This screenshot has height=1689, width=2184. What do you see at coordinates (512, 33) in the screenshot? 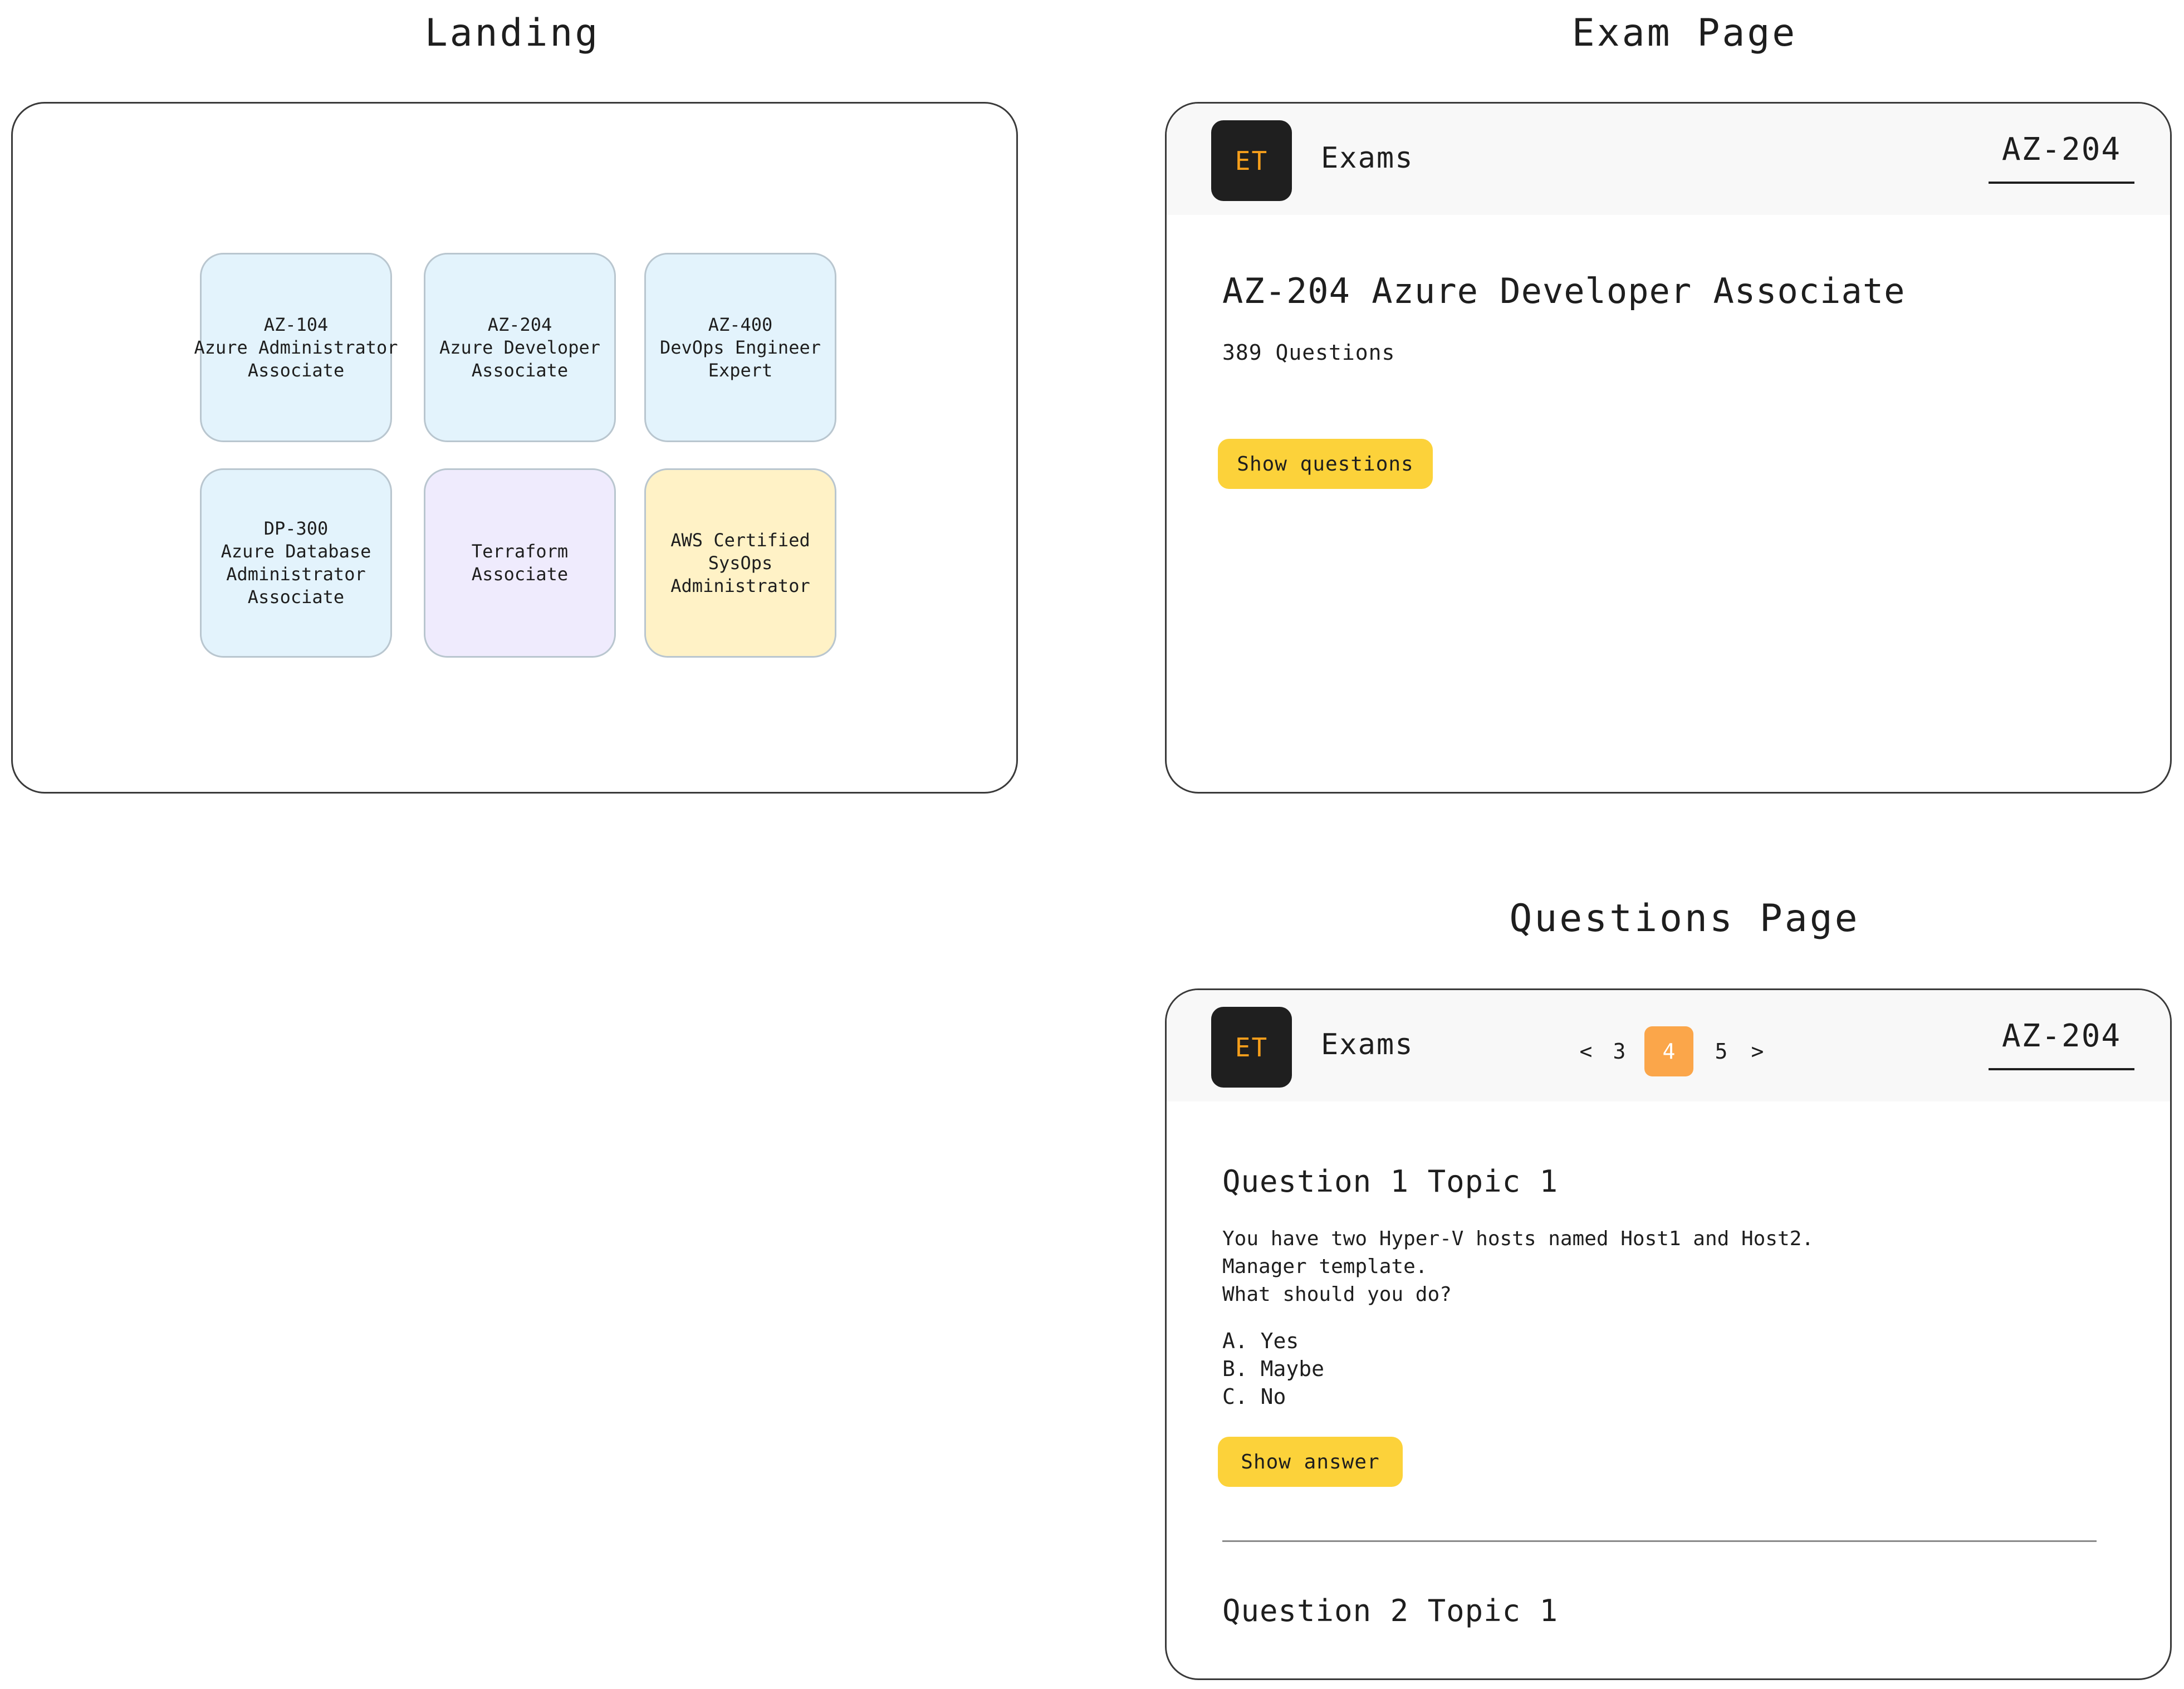
I see `landing-section-title: Landing` at bounding box center [512, 33].